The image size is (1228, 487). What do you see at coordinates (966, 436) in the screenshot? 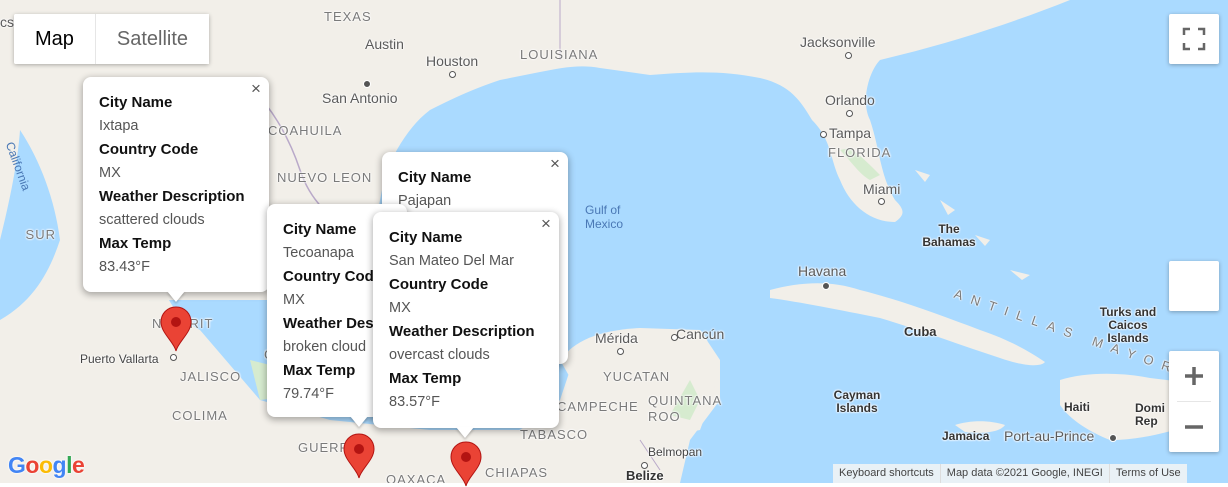
I see `country-label: Jamaica` at bounding box center [966, 436].